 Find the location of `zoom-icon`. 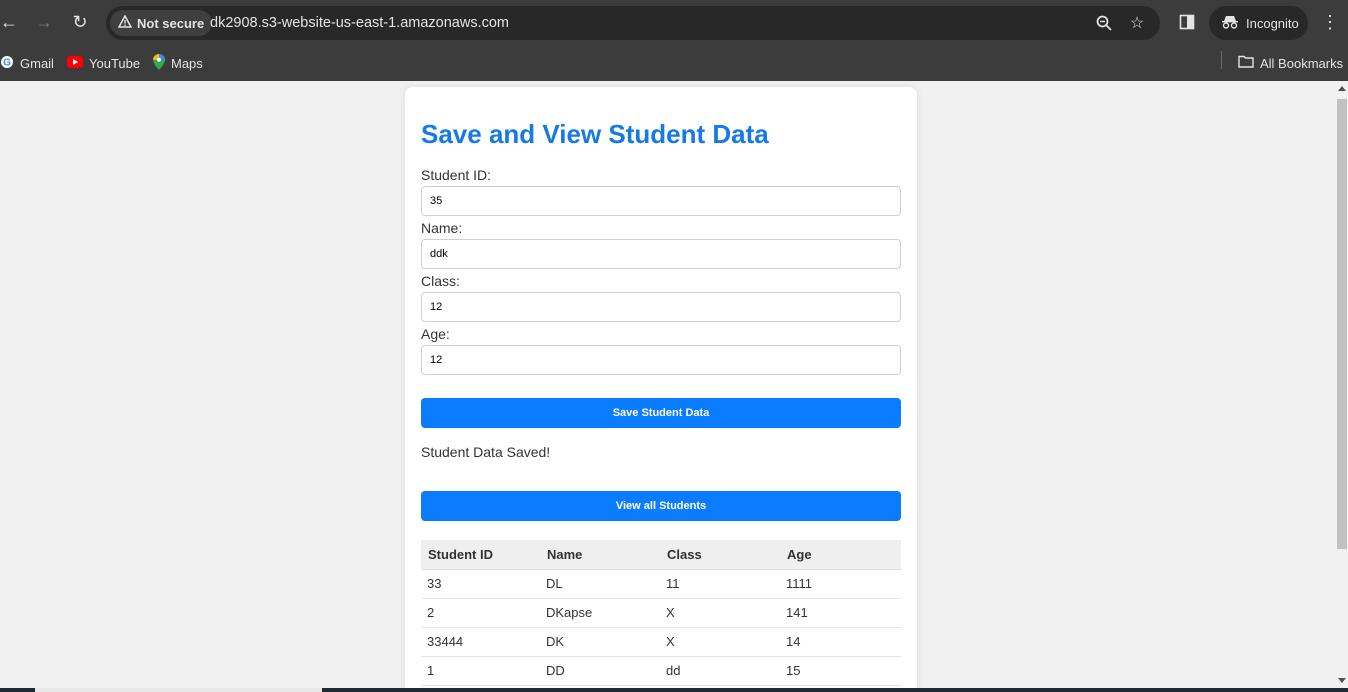

zoom-icon is located at coordinates (1104, 23).